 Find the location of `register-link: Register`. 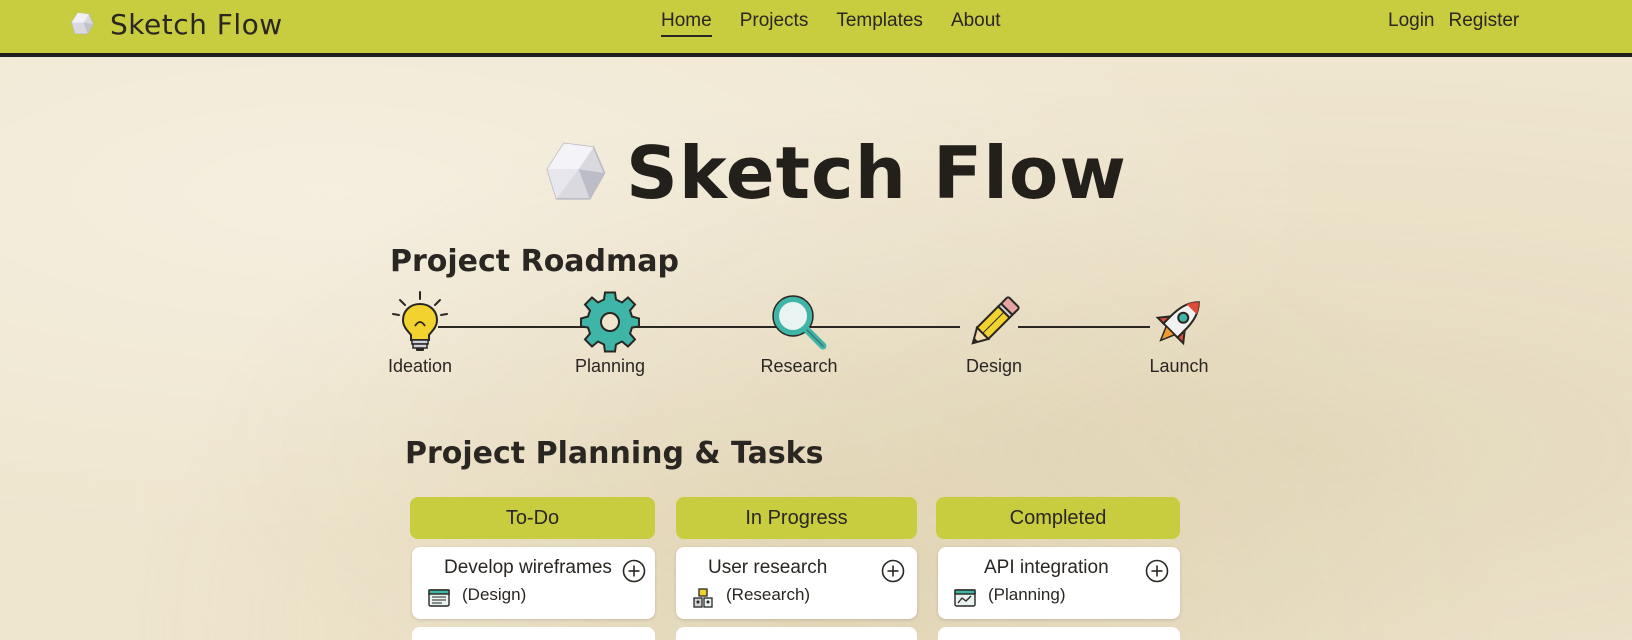

register-link: Register is located at coordinates (1484, 21).